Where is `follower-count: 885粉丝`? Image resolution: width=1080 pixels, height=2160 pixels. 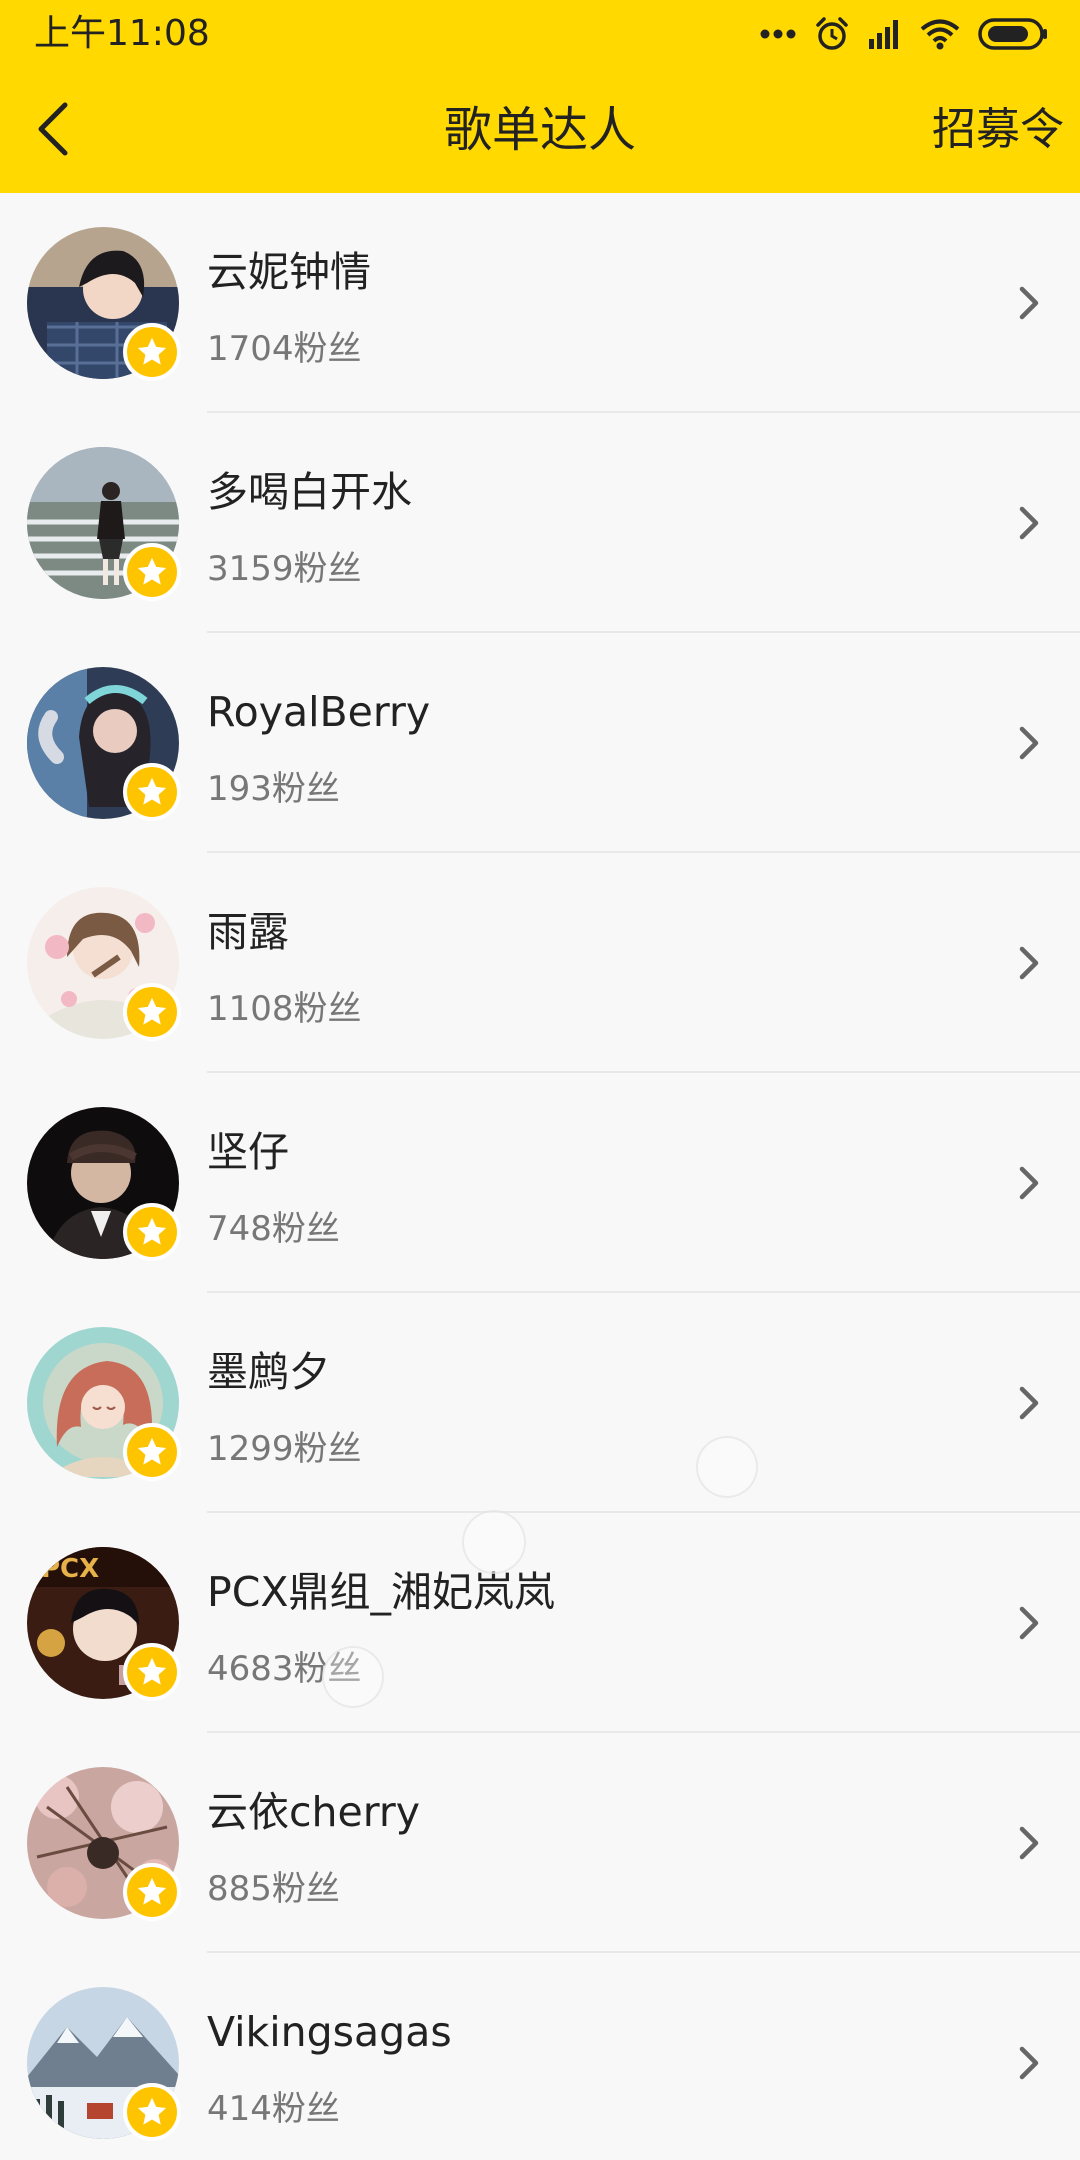 follower-count: 885粉丝 is located at coordinates (273, 1889).